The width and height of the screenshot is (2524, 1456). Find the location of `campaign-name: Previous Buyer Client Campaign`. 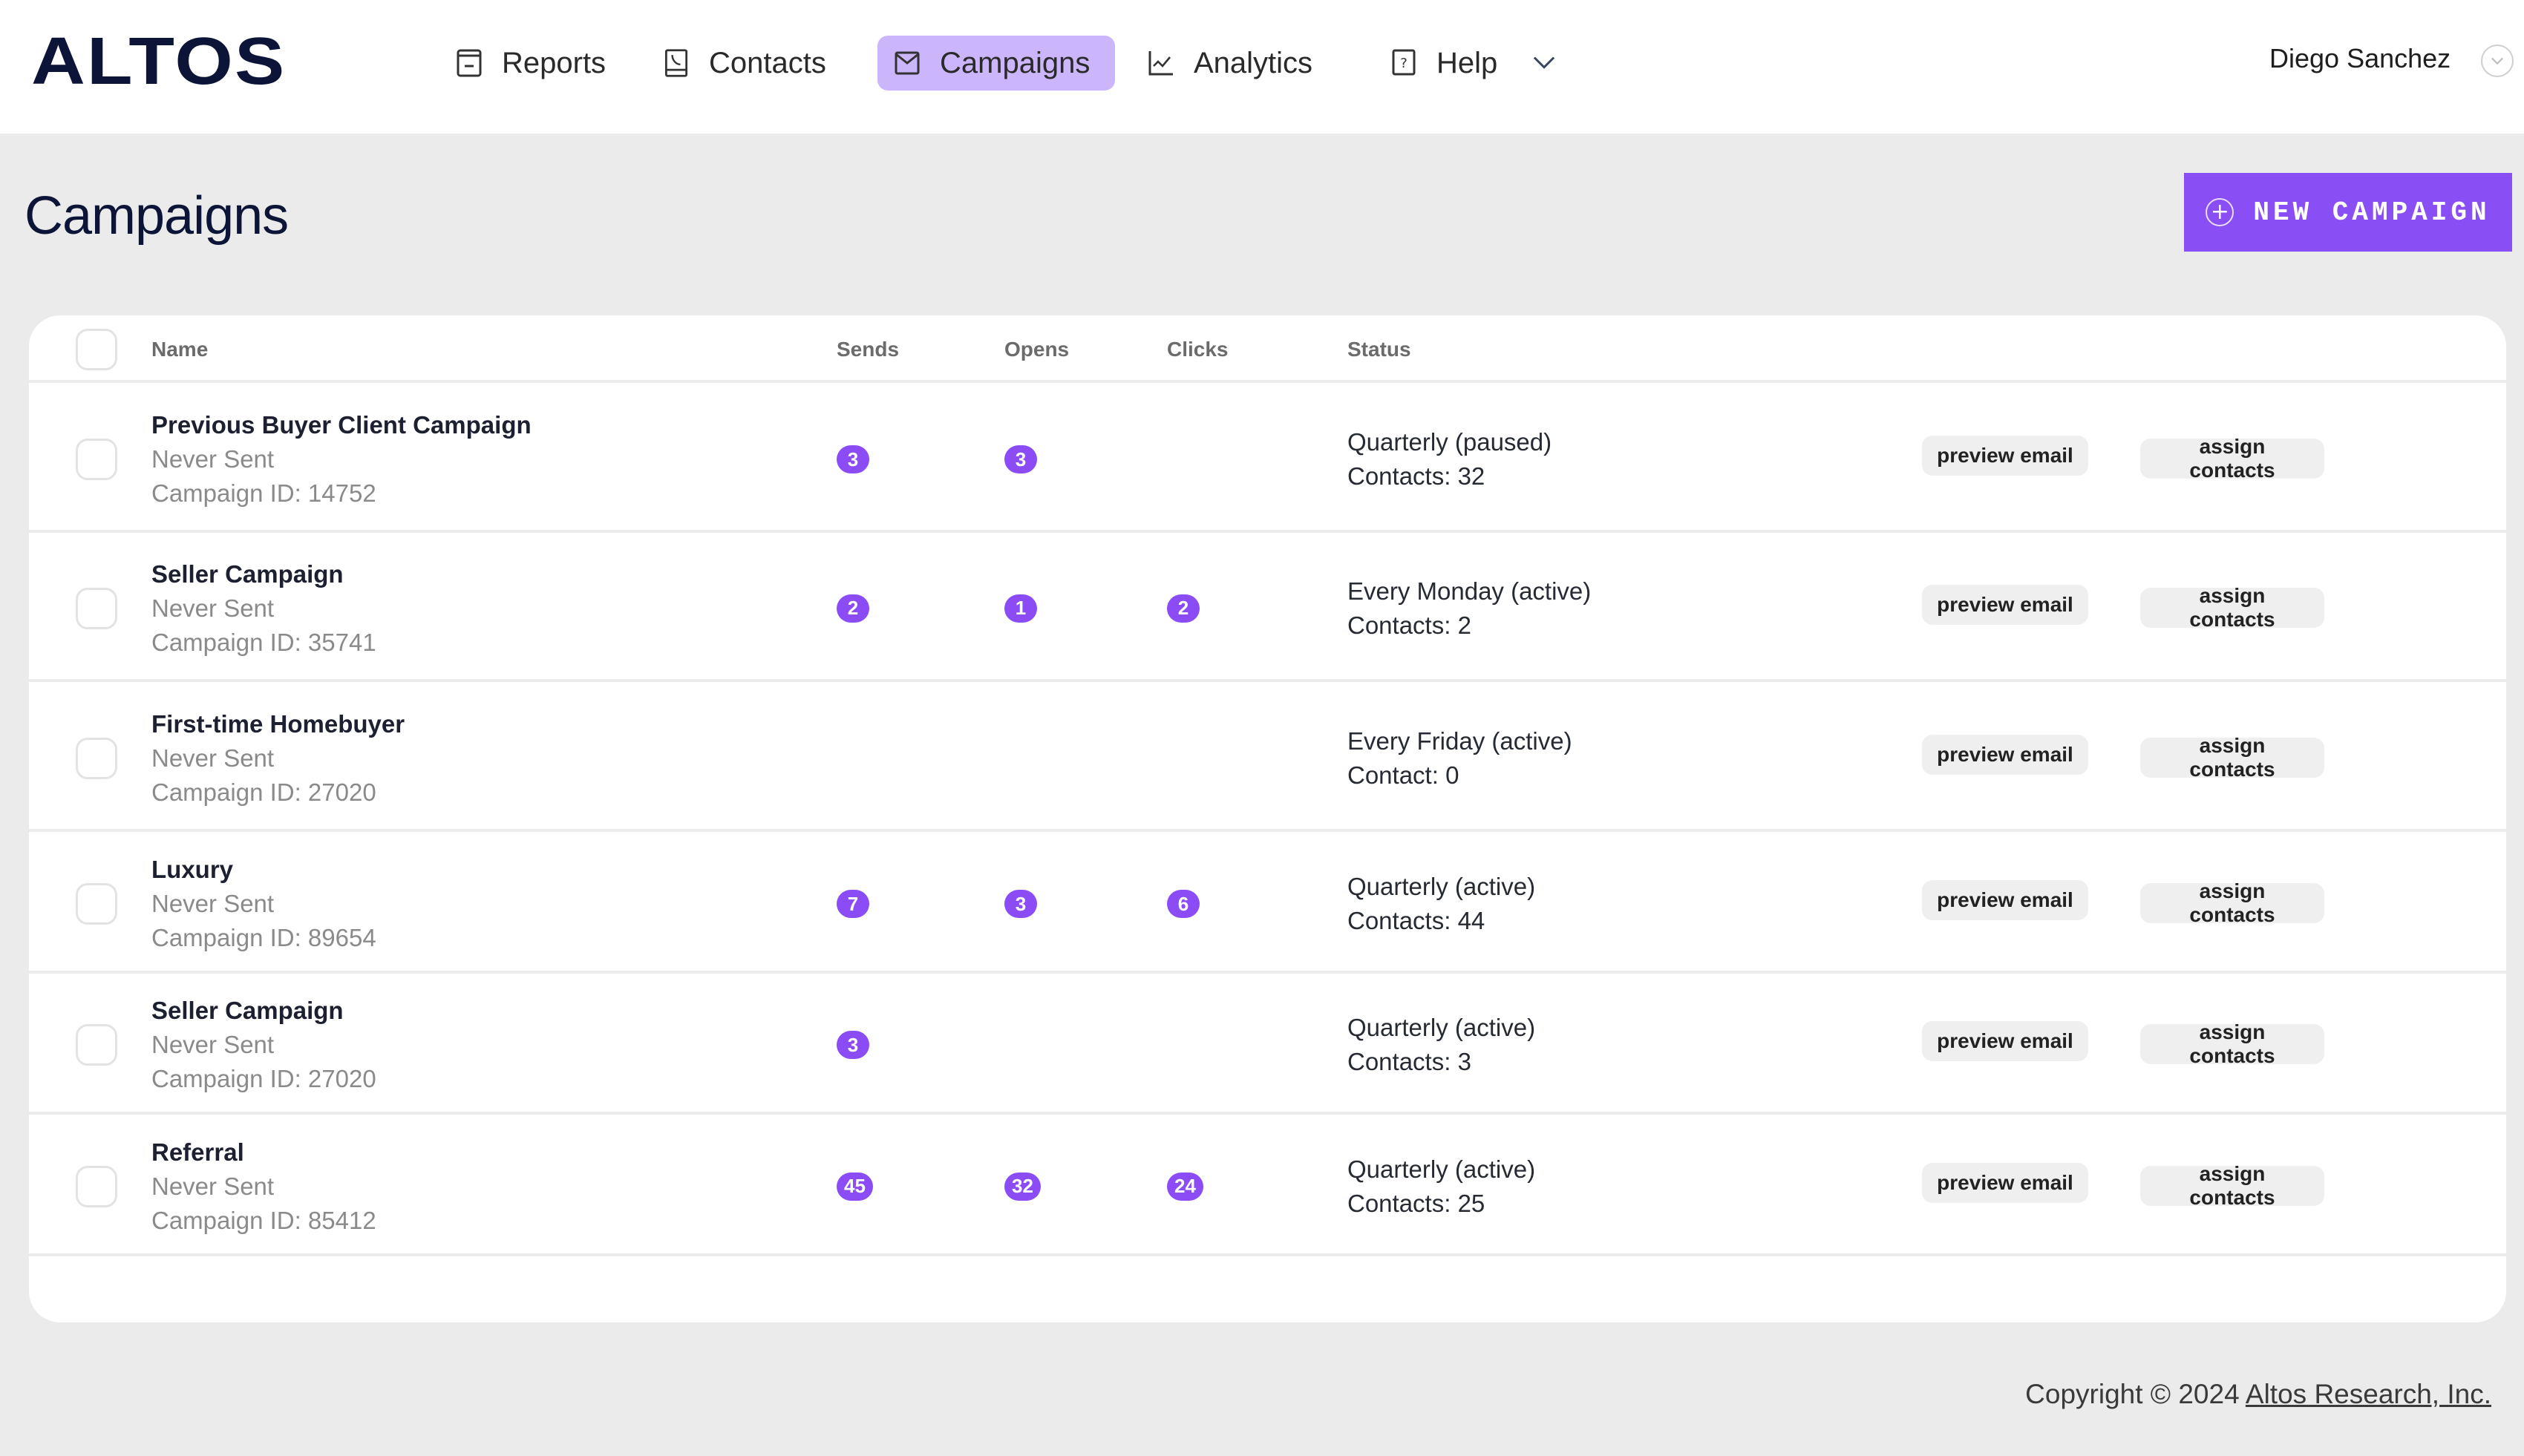

campaign-name: Previous Buyer Client Campaign is located at coordinates (341, 425).